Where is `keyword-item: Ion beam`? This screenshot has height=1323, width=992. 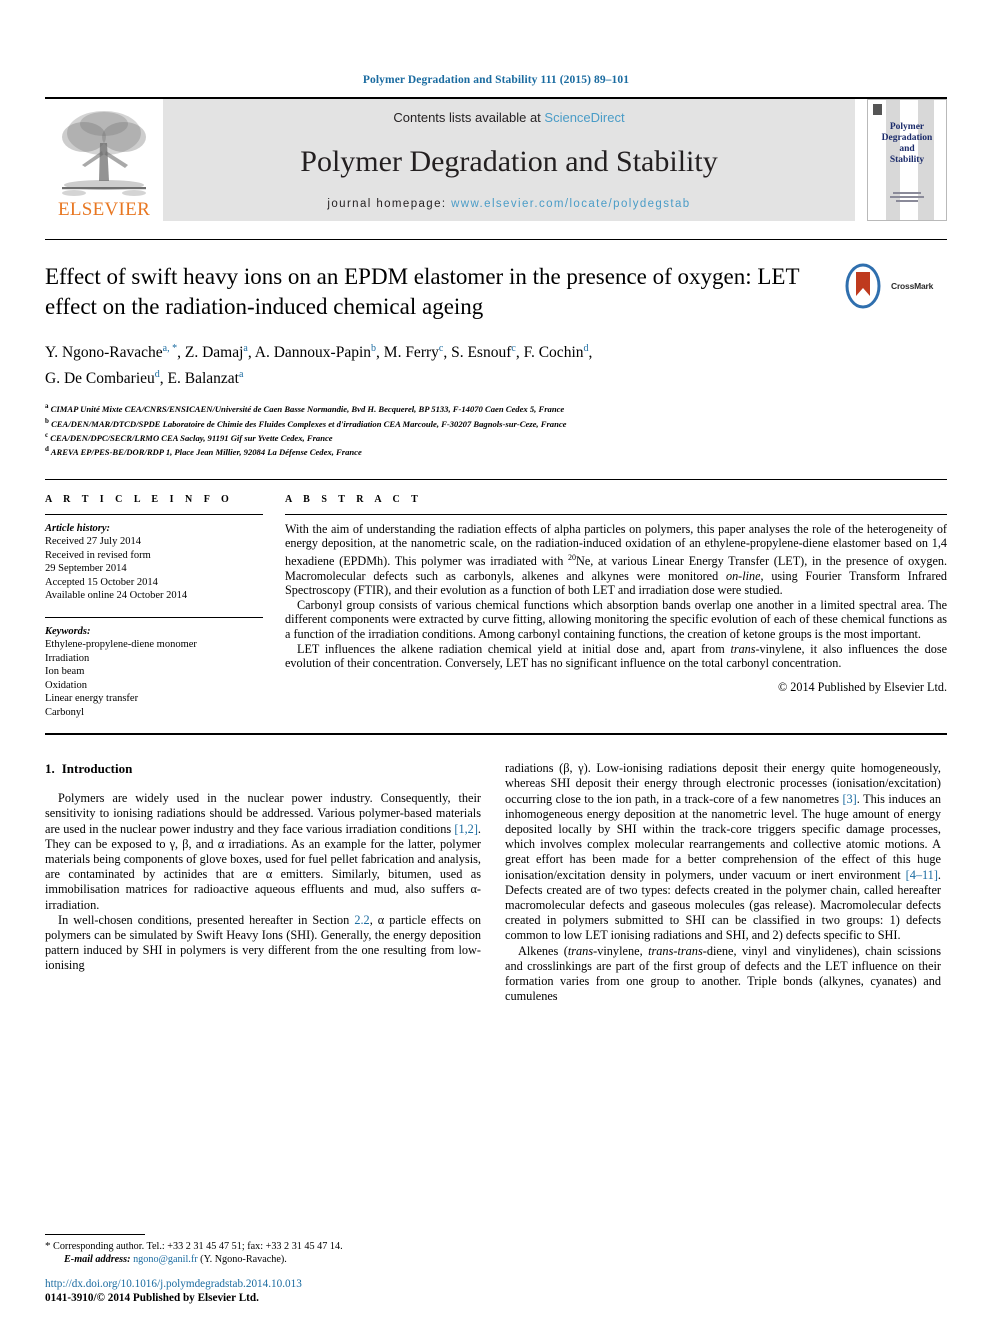
keyword-item: Ion beam is located at coordinates (65, 672).